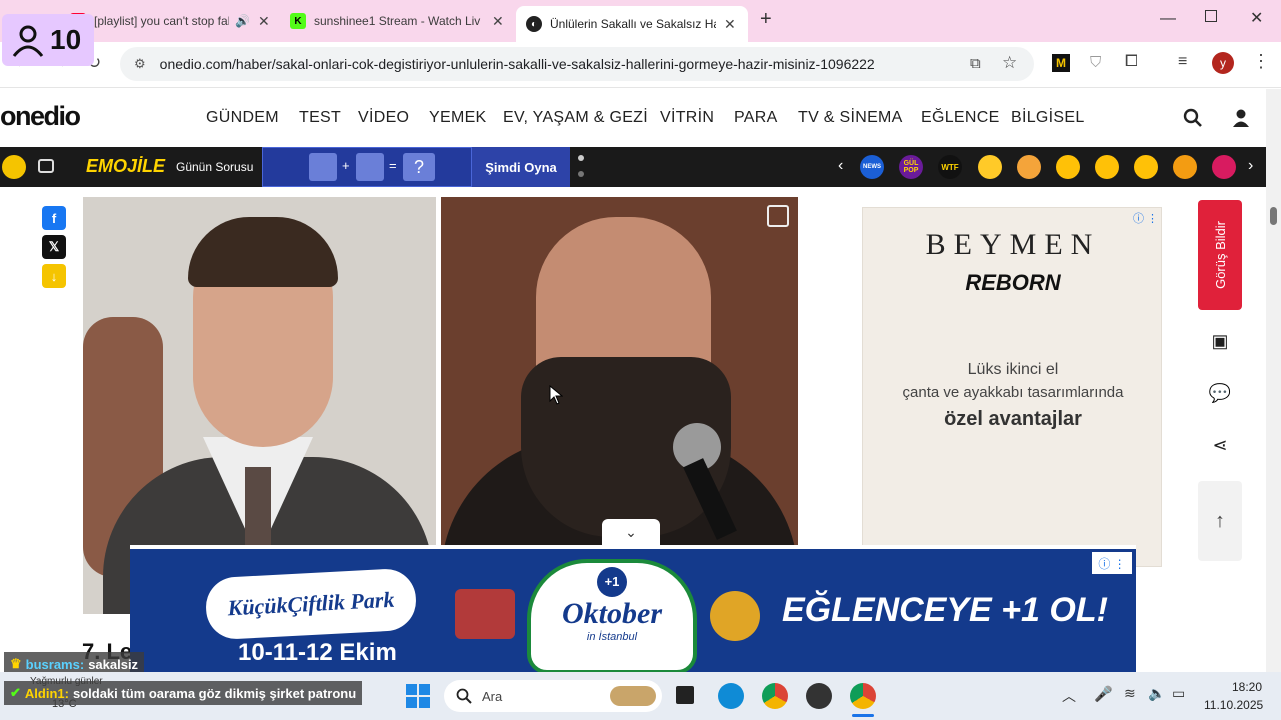 This screenshot has width=1281, height=720. I want to click on logo-plus: +1, so click(612, 582).